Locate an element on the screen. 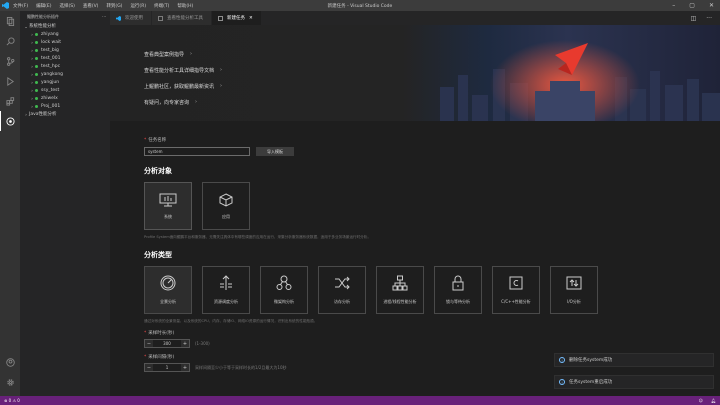 The height and width of the screenshot is (405, 720). banner-link: 查看典型案例指导 › is located at coordinates (183, 54).